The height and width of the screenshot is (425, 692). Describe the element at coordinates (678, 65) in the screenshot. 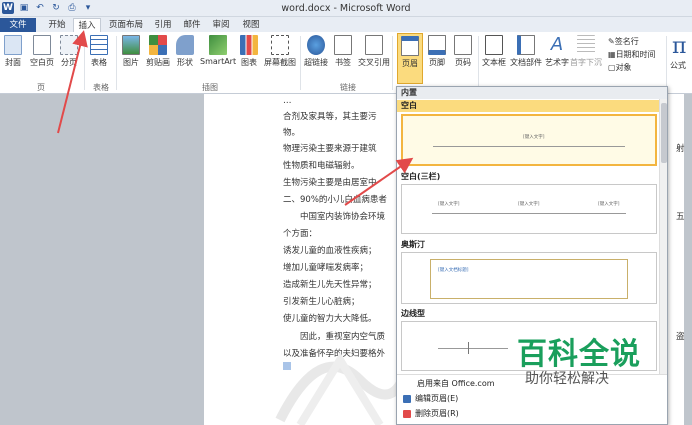

I see `equation-button-label: 公式` at that location.